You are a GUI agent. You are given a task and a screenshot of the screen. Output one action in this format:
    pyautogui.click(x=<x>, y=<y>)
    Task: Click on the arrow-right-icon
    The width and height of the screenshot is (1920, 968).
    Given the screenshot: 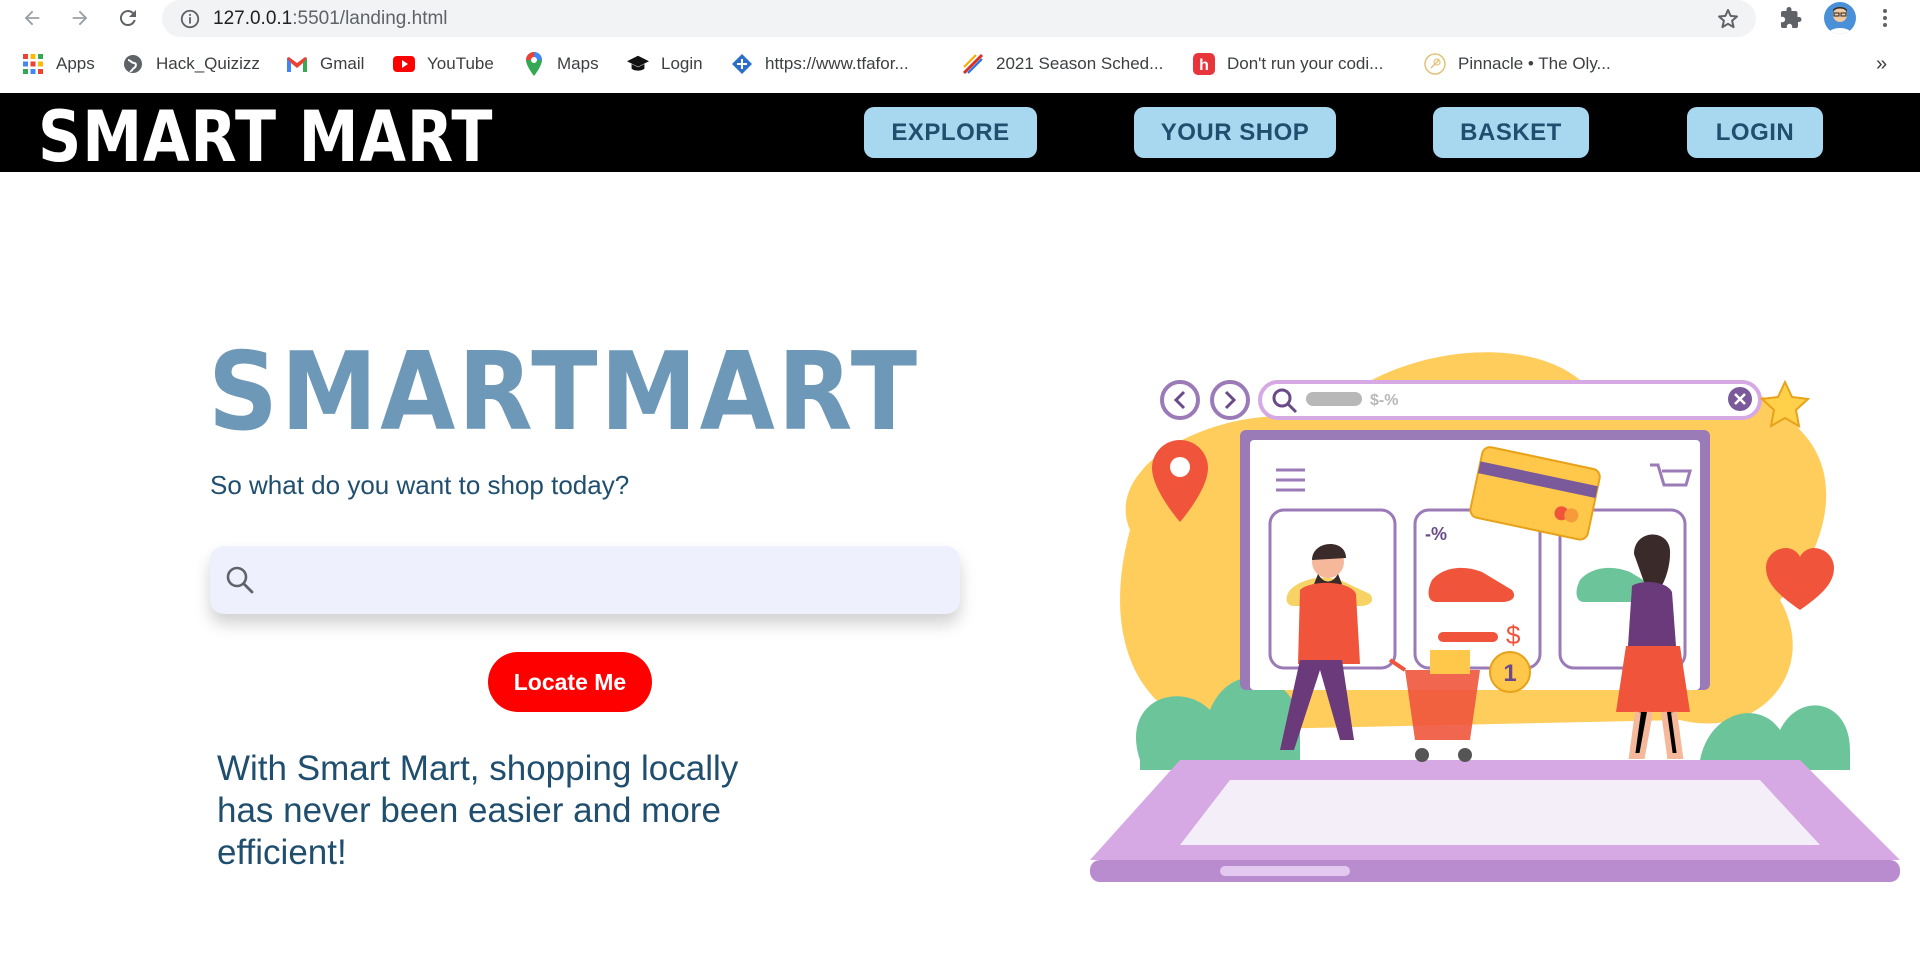 What is the action you would take?
    pyautogui.click(x=80, y=18)
    